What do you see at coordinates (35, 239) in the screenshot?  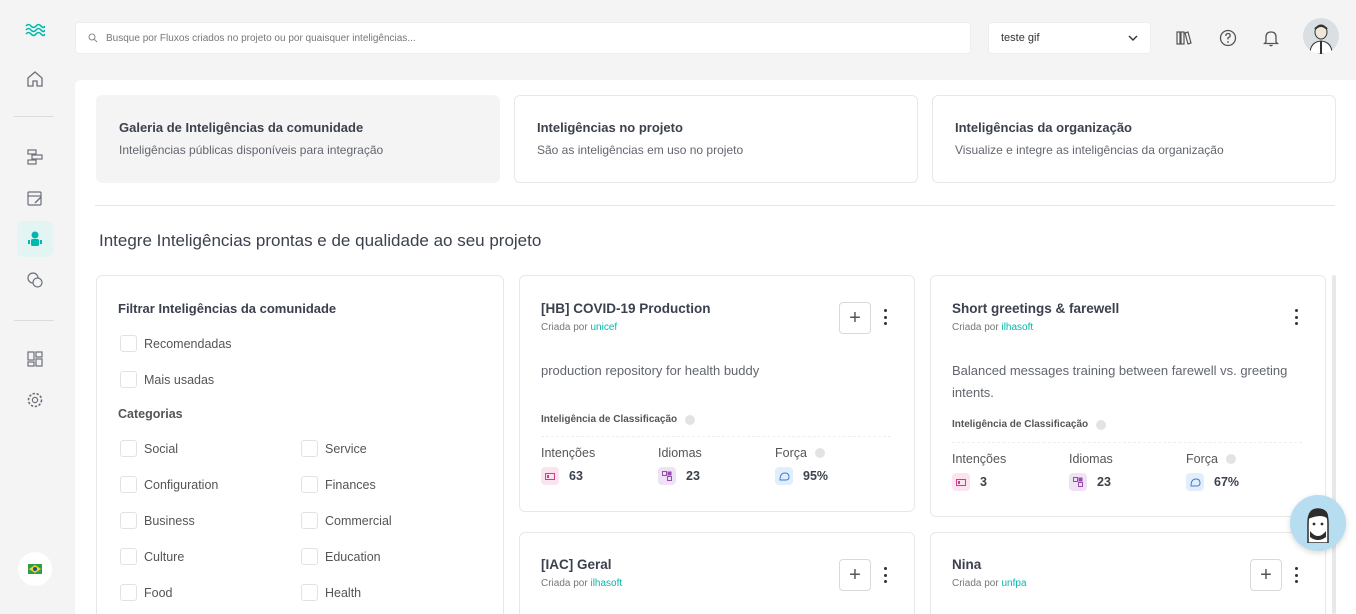 I see `intelligence-icon` at bounding box center [35, 239].